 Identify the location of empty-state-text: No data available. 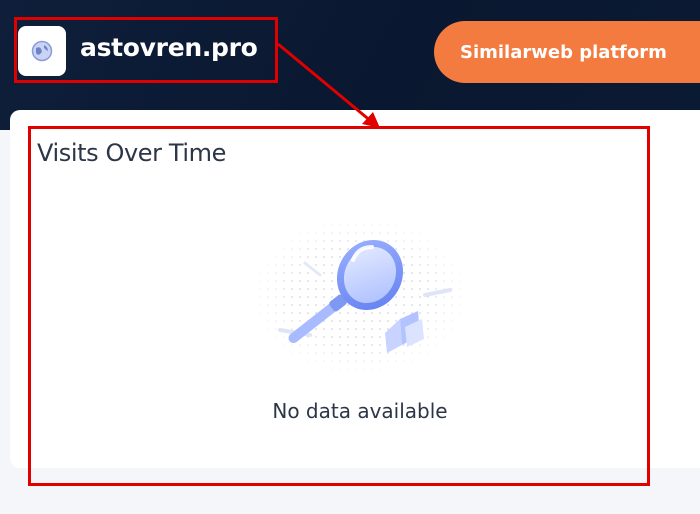
(360, 411).